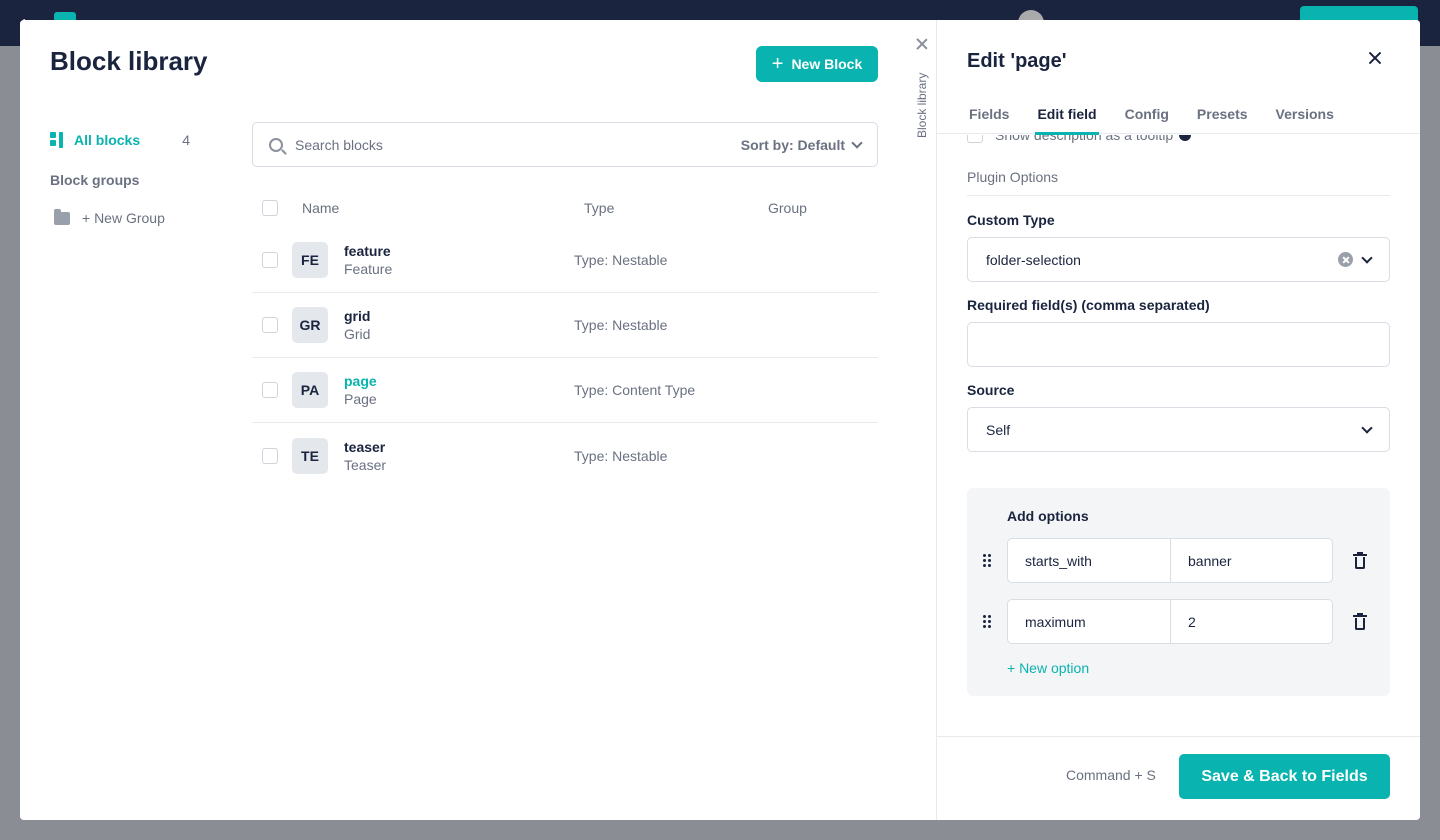 Image resolution: width=1440 pixels, height=840 pixels. Describe the element at coordinates (792, 144) in the screenshot. I see `sort-label: Sort by: Default` at that location.